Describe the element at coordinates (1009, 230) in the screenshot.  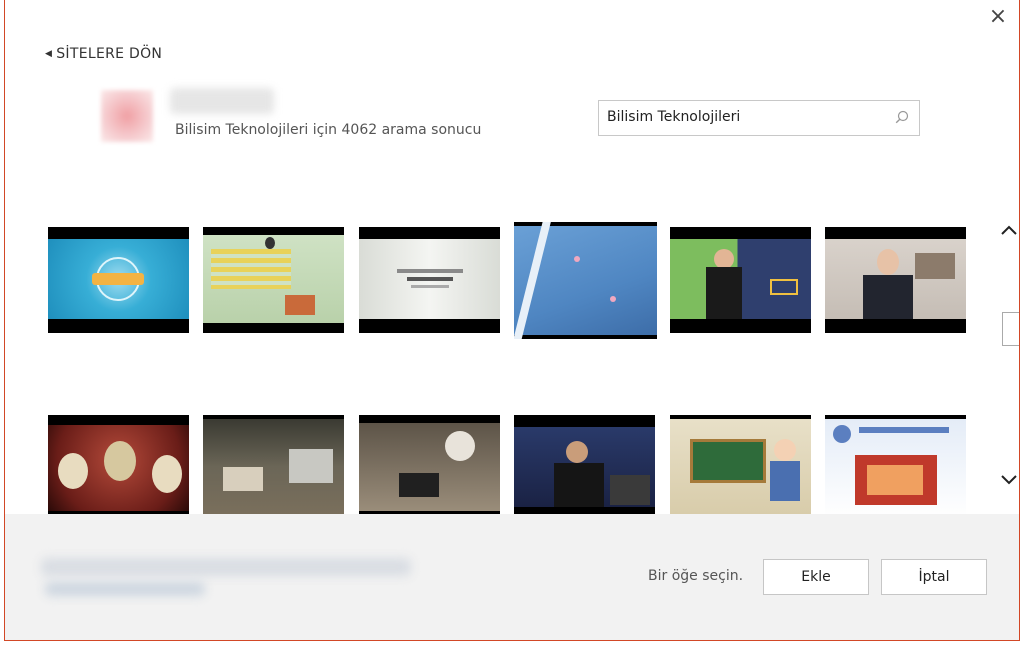
I see `chevron-up-icon` at that location.